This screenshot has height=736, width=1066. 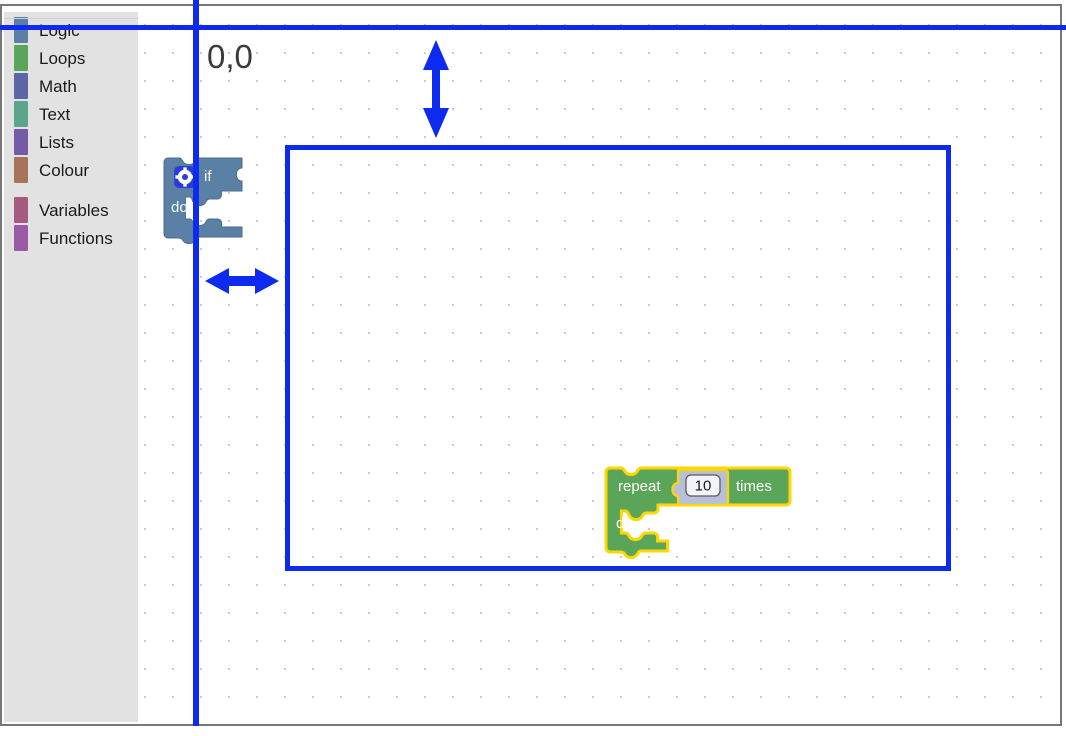 I want to click on sidebar-item-math: Math, so click(x=71, y=86).